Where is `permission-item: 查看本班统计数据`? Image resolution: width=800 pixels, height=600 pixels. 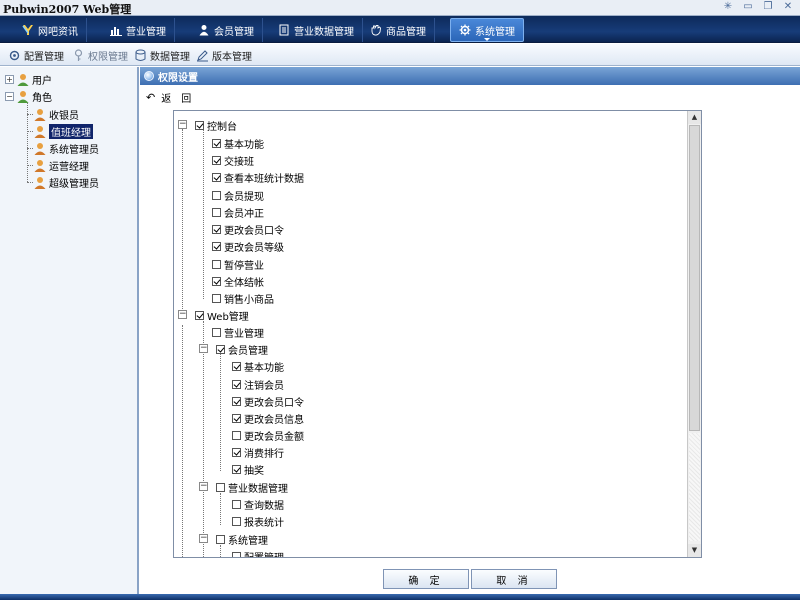 permission-item: 查看本班统计数据 is located at coordinates (258, 178).